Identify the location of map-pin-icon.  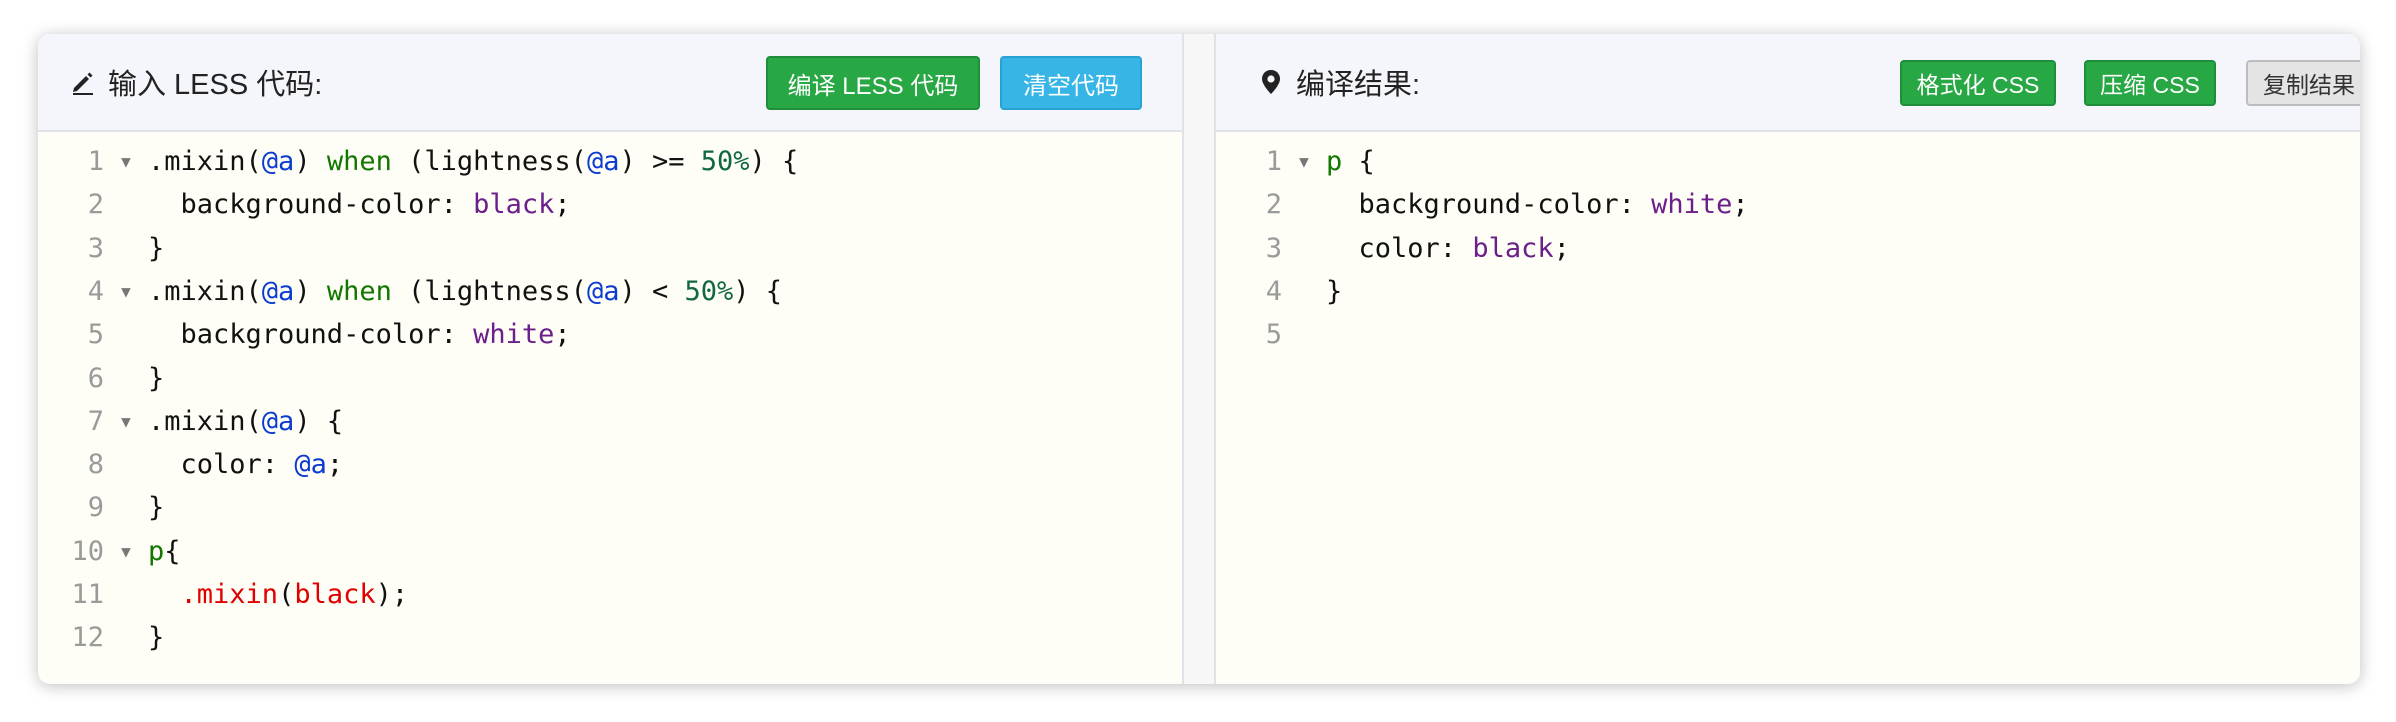
(1271, 82).